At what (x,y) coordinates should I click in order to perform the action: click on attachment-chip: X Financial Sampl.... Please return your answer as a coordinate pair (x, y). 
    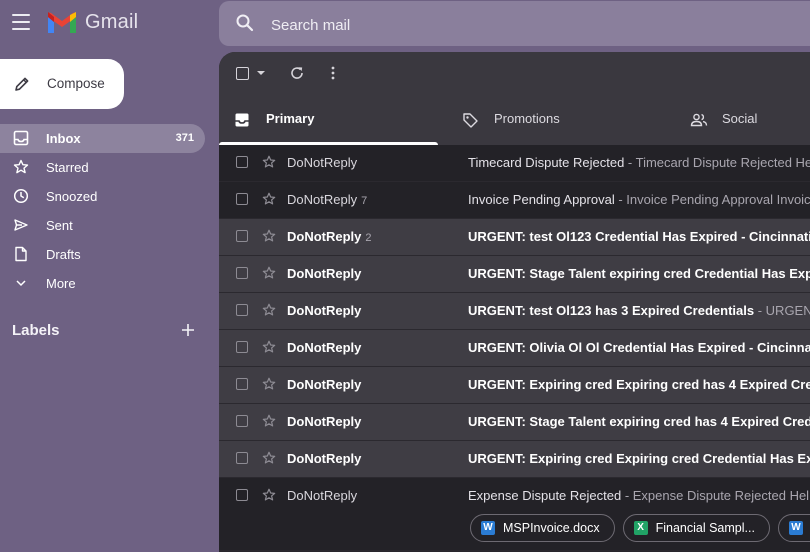
    Looking at the image, I should click on (696, 528).